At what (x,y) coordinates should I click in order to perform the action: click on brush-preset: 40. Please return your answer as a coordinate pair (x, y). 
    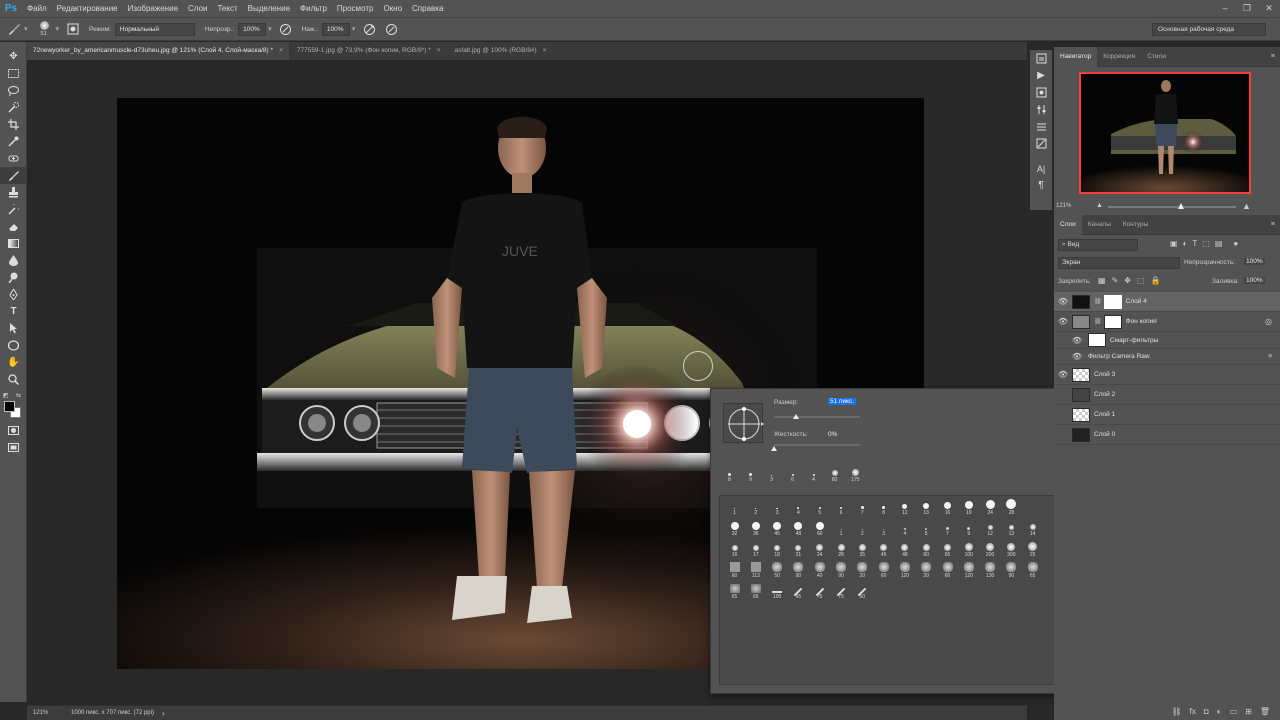
    Looking at the image, I should click on (819, 570).